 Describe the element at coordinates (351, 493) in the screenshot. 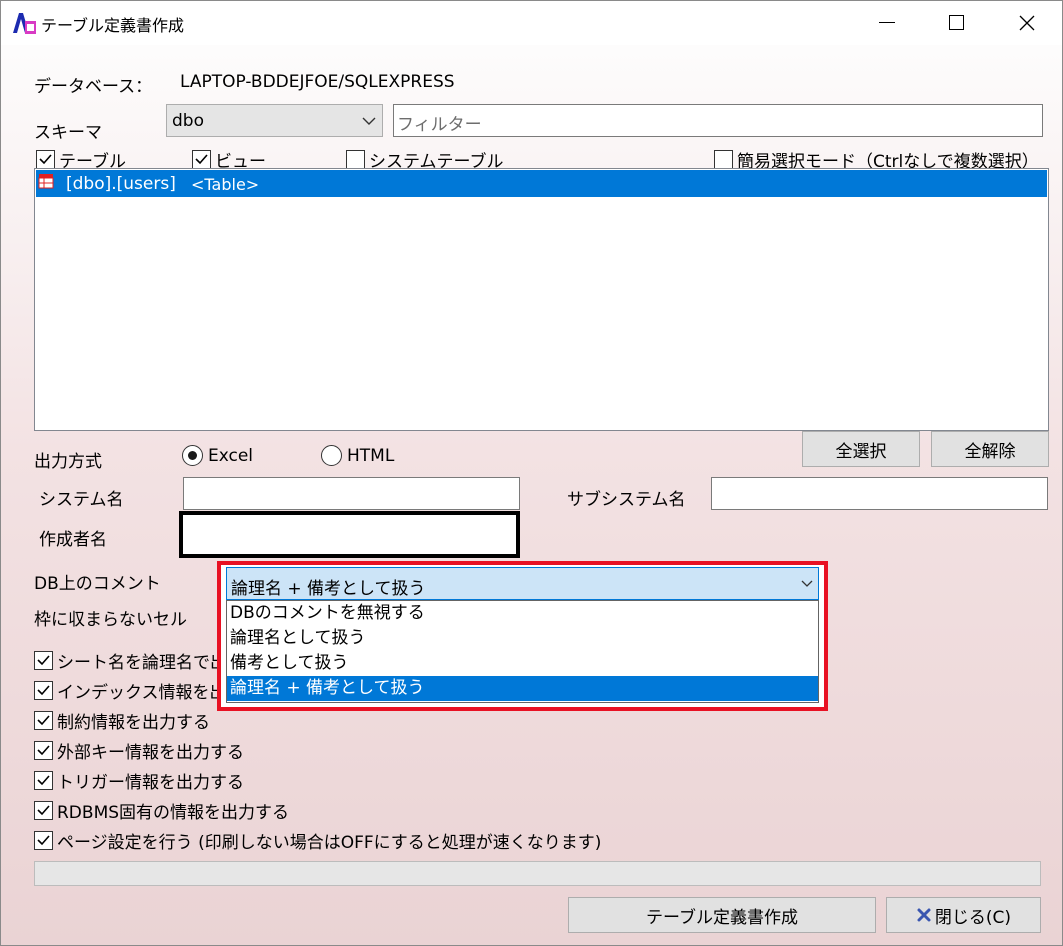

I see `system-name-input` at that location.